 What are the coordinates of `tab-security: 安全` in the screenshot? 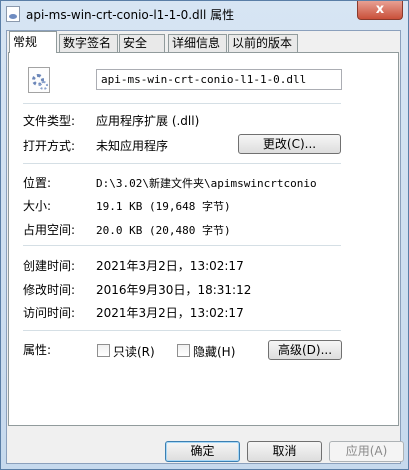 It's located at (142, 43).